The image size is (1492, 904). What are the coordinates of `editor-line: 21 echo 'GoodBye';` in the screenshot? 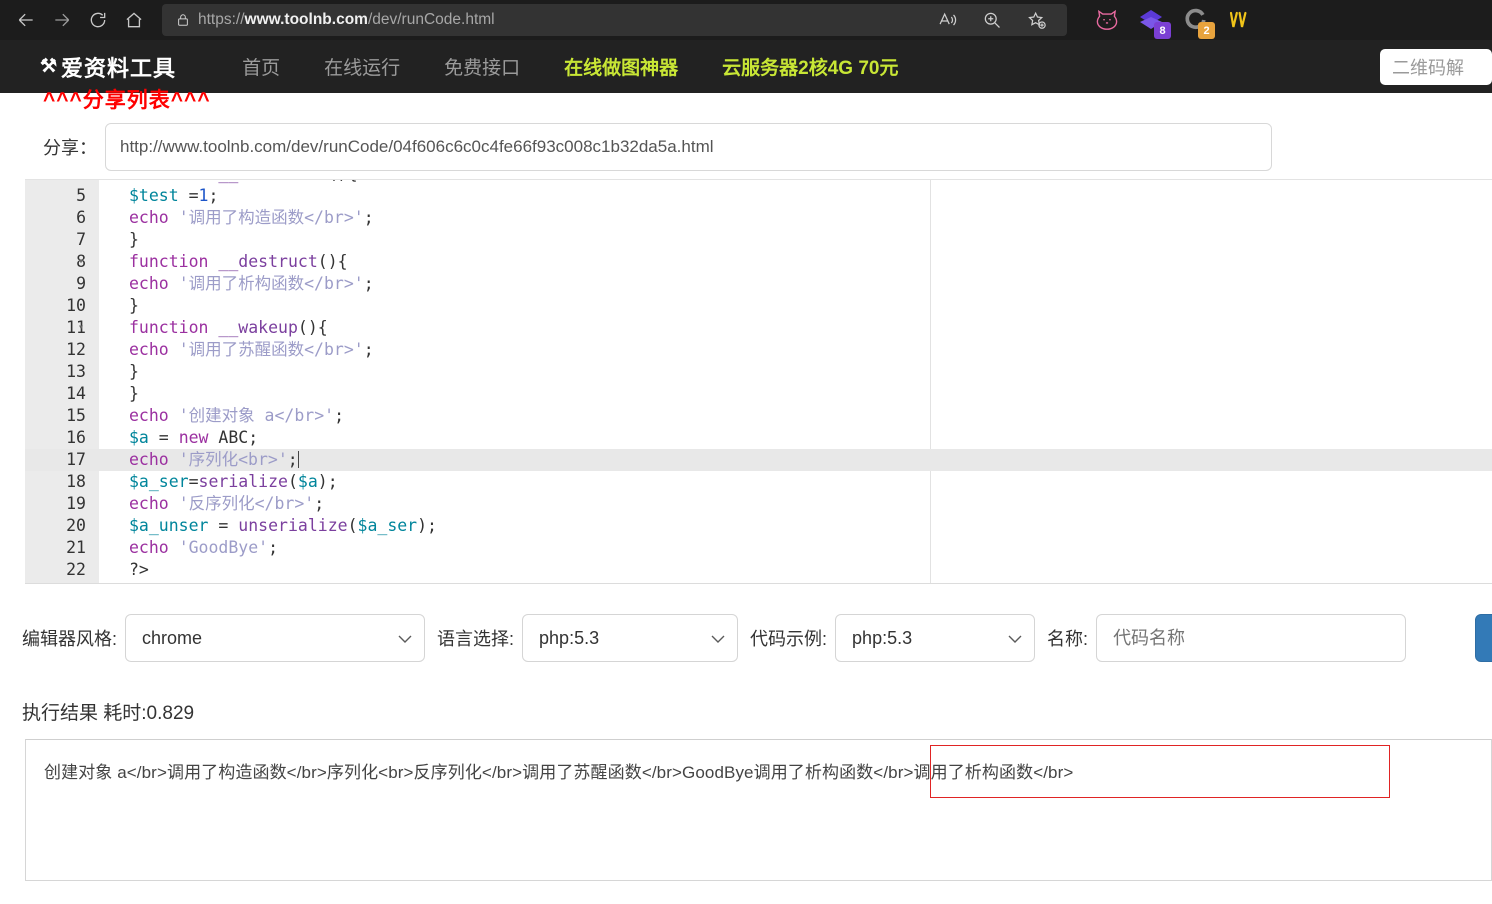 It's located at (758, 548).